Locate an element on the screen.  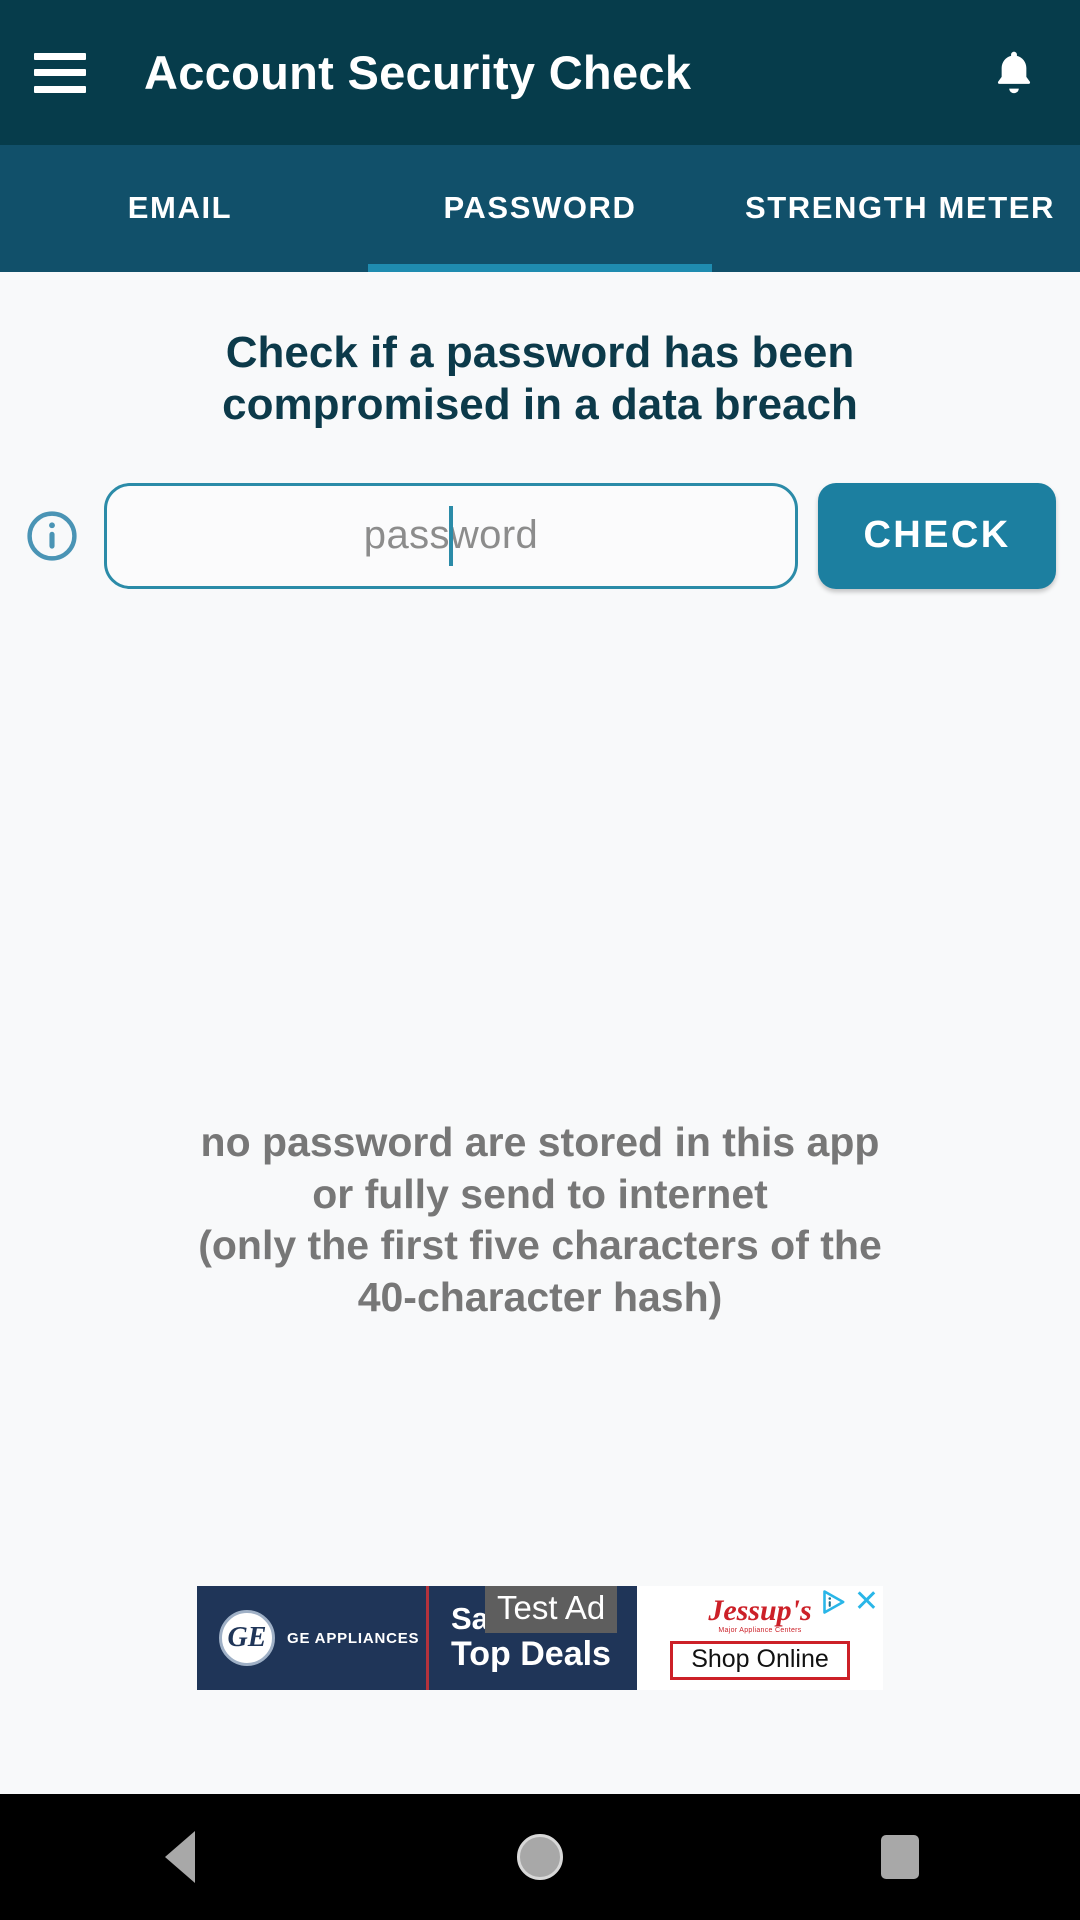
page-title: Account Security Check is located at coordinates (418, 72).